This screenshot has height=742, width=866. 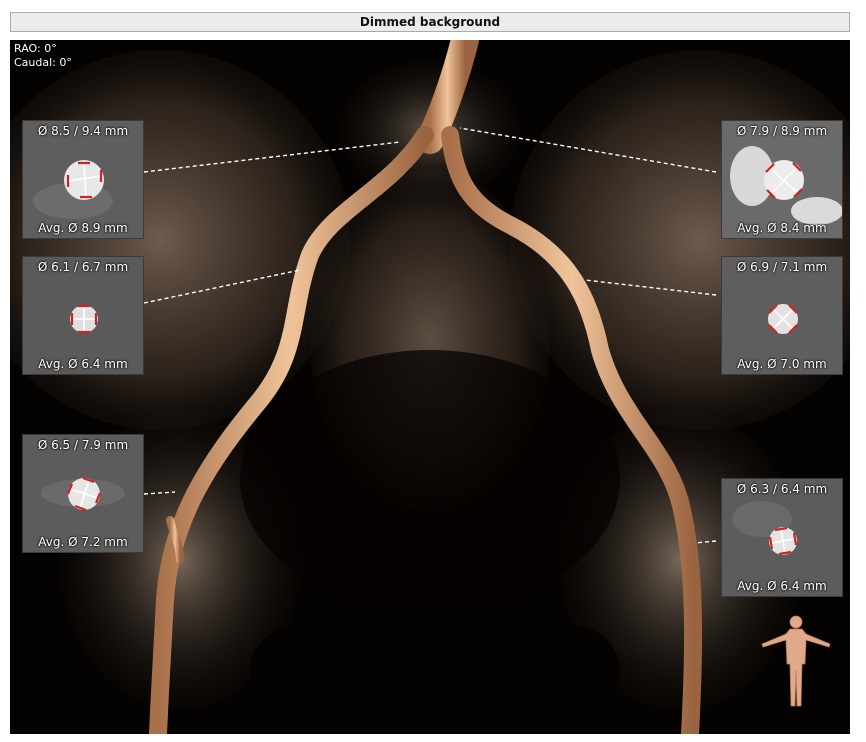 What do you see at coordinates (83, 267) in the screenshot?
I see `diameter-readout: Ø 6.1 / 6.7 mm` at bounding box center [83, 267].